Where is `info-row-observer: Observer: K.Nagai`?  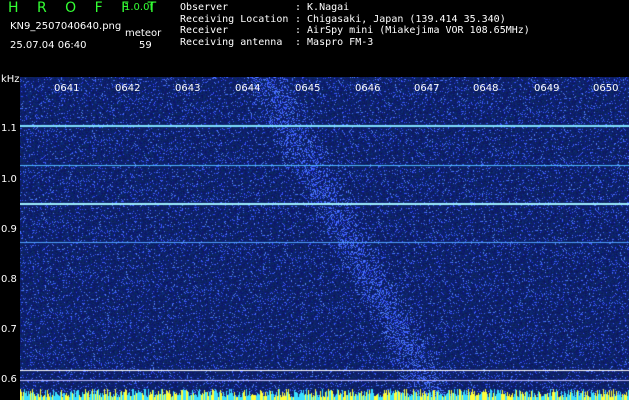
info-row-observer: Observer: K.Nagai is located at coordinates (265, 7).